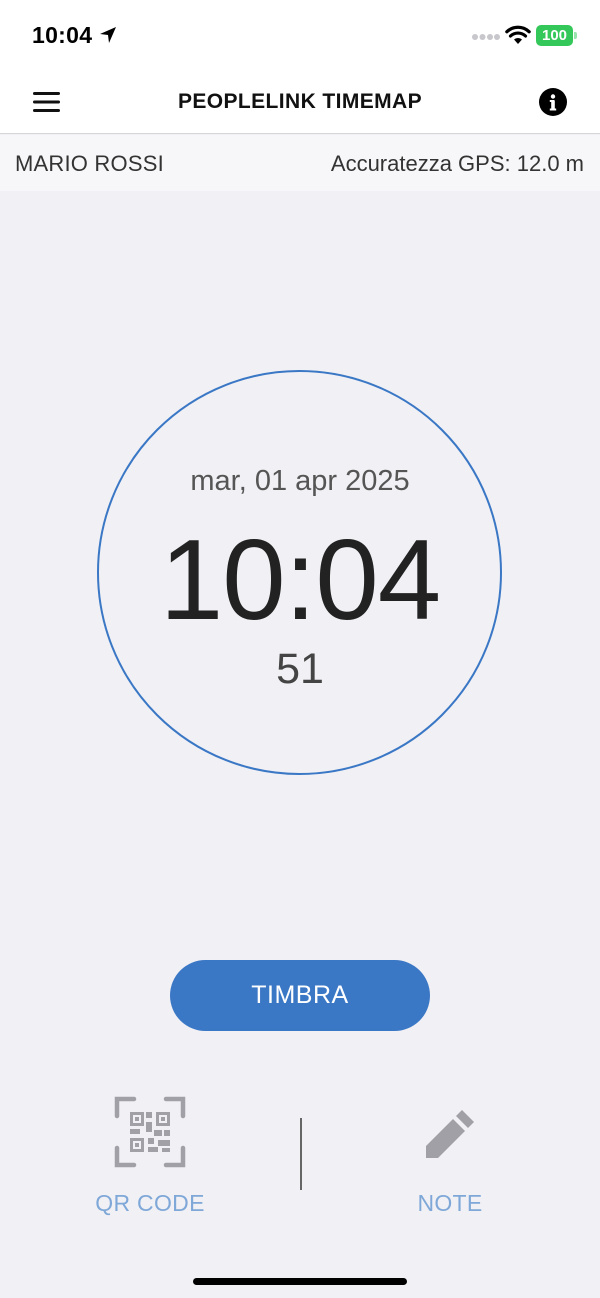  Describe the element at coordinates (300, 995) in the screenshot. I see `timbra-button: TIMBRA` at that location.